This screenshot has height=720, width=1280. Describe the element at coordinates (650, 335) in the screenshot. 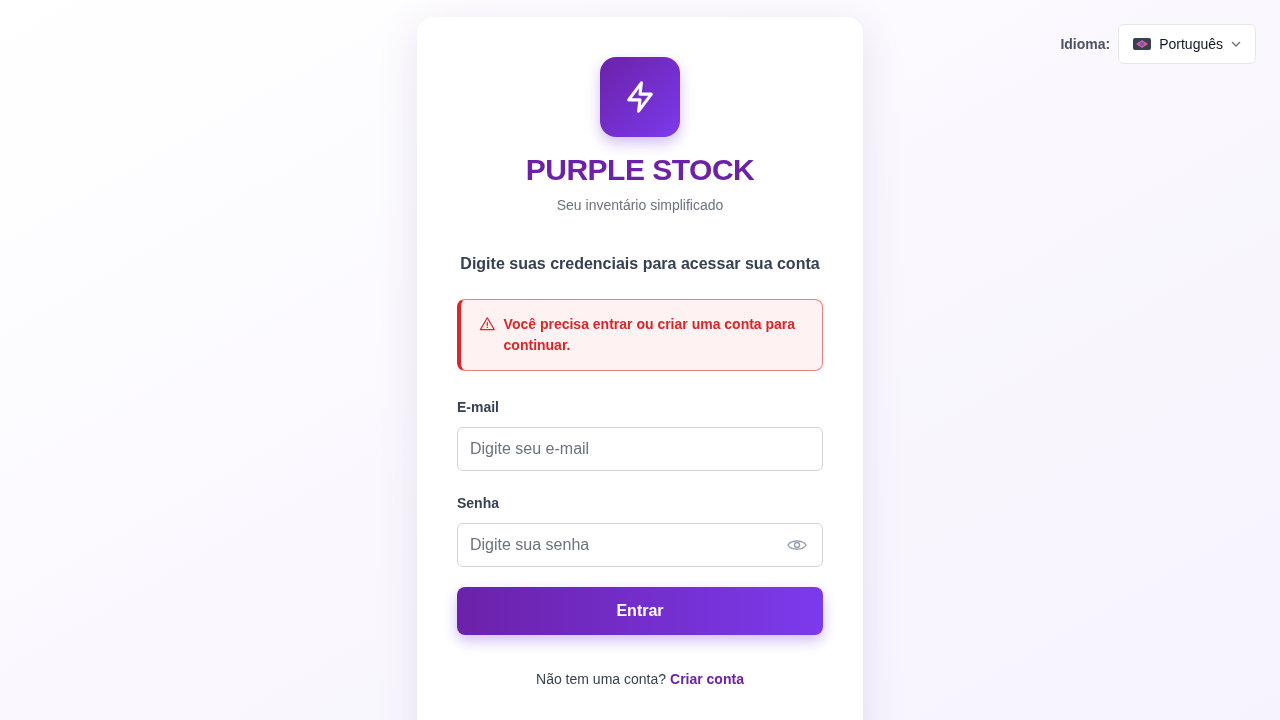

I see `alert-message: Você precisa entrar ou criar uma conta para continuar.` at that location.